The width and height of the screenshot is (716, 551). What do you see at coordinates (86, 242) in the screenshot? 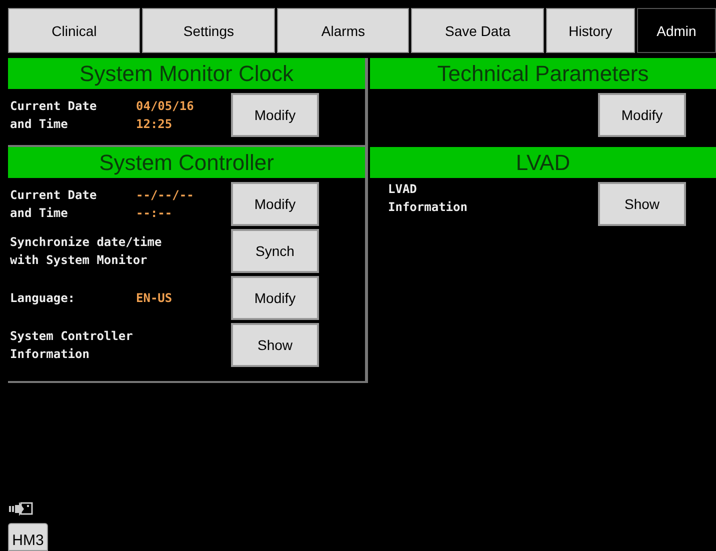
I see `field-label: Synchronize date/time` at bounding box center [86, 242].